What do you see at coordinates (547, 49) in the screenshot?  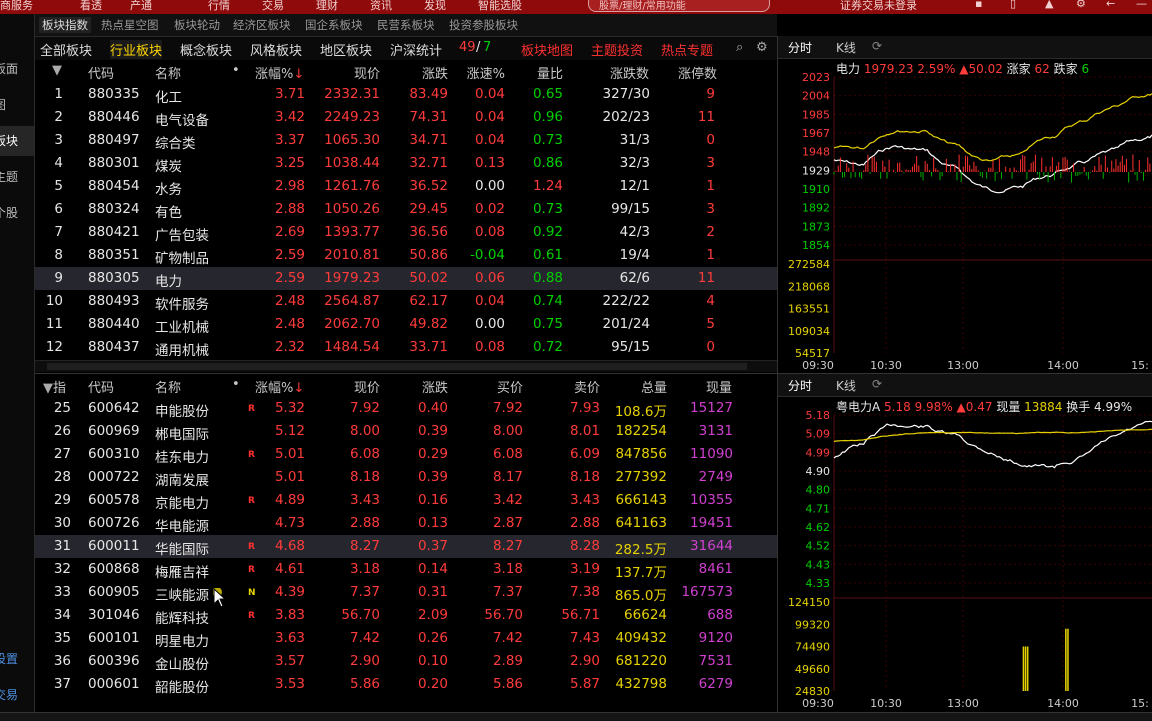 I see `sector-map-link: 板块地图` at bounding box center [547, 49].